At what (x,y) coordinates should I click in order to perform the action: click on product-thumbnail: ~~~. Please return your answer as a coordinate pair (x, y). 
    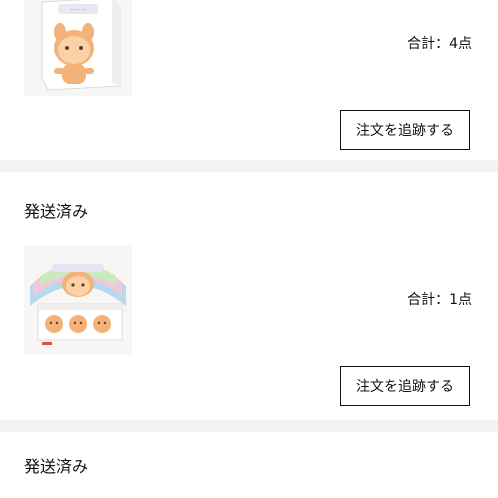
    Looking at the image, I should click on (78, 48).